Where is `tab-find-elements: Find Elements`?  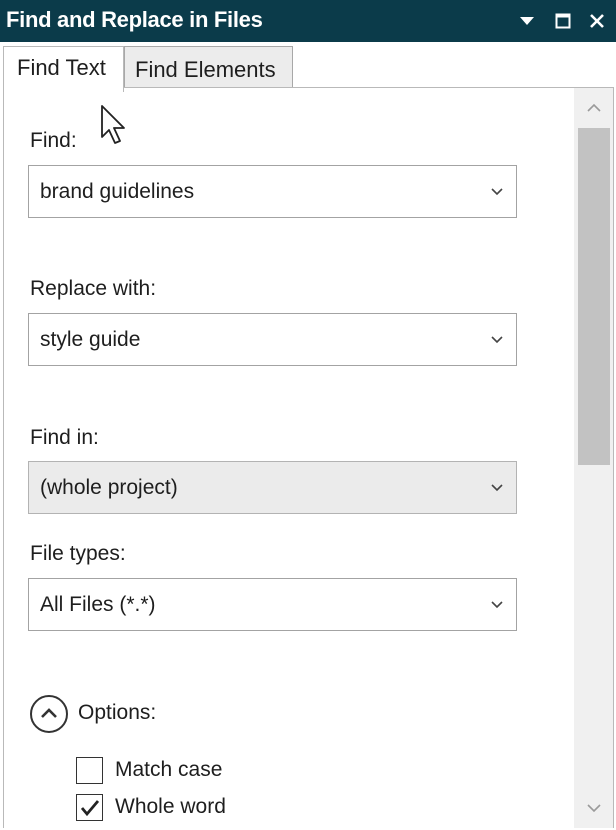
tab-find-elements: Find Elements is located at coordinates (208, 66).